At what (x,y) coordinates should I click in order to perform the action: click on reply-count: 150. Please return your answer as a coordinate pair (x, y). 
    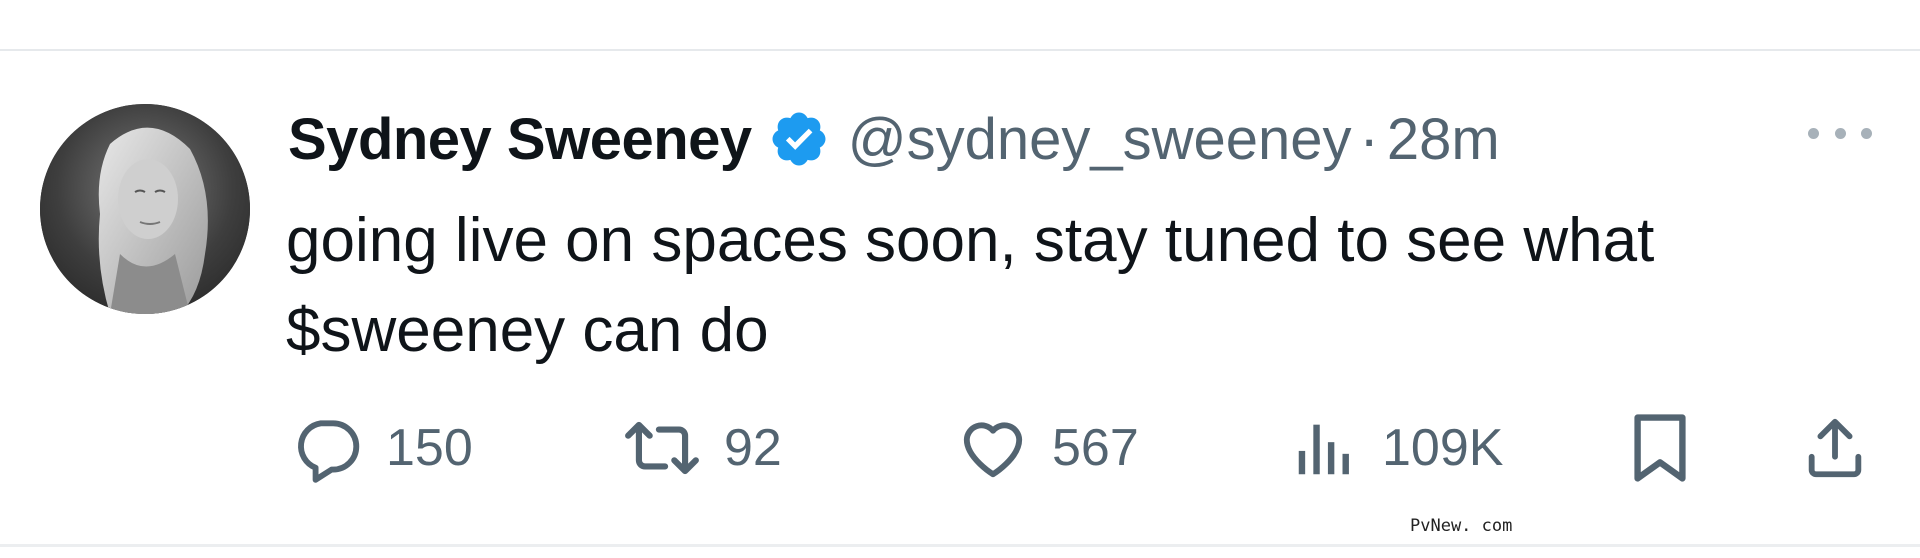
    Looking at the image, I should click on (429, 448).